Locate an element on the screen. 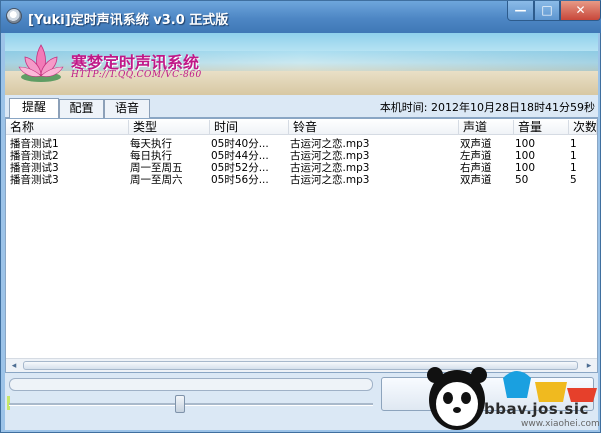 The width and height of the screenshot is (601, 433). cell-type: 周一至周五 is located at coordinates (156, 168).